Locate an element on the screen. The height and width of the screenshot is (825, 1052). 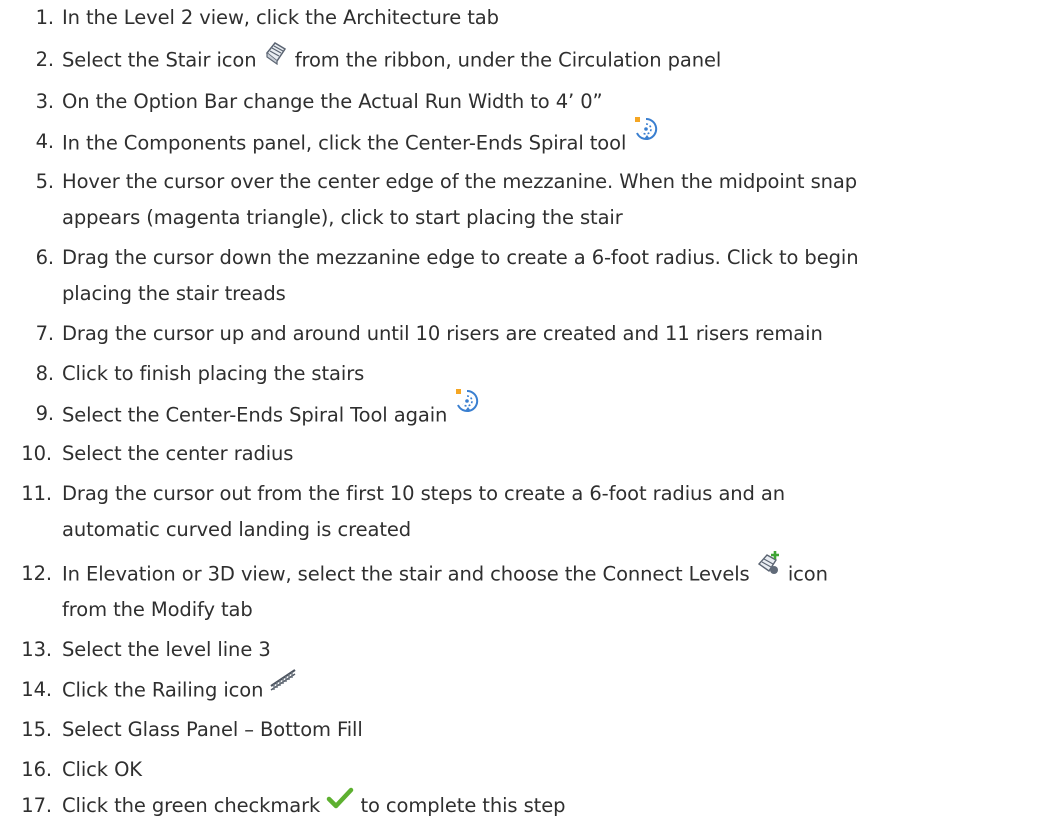
step-text: Click the Railing icon is located at coordinates (179, 689).